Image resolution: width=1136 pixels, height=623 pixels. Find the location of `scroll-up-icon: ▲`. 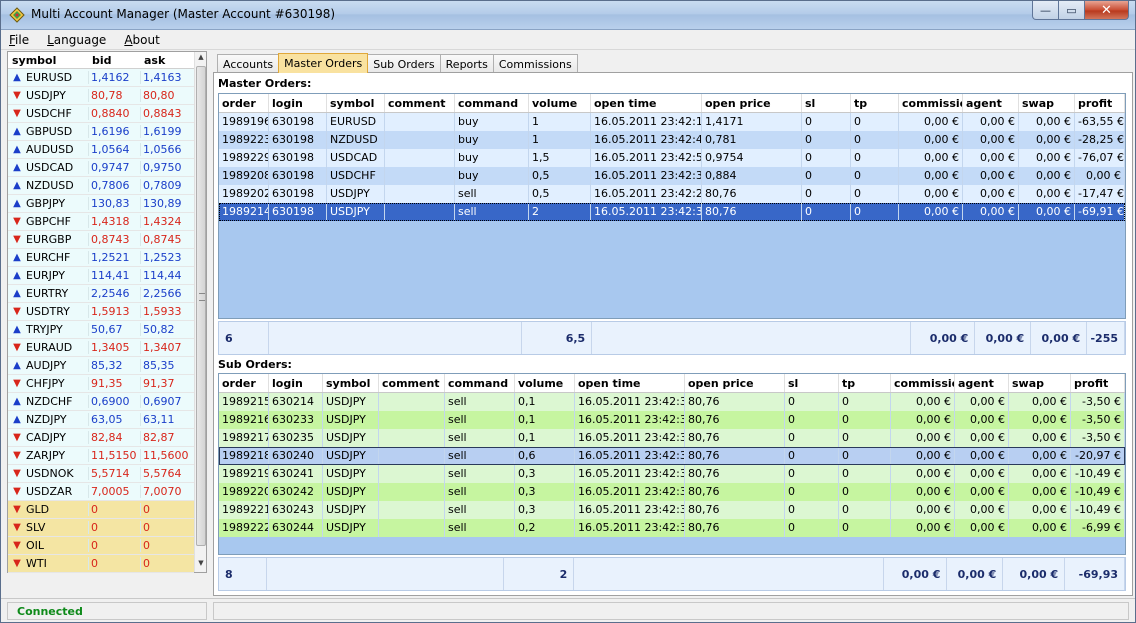

scroll-up-icon: ▲ is located at coordinates (201, 59).